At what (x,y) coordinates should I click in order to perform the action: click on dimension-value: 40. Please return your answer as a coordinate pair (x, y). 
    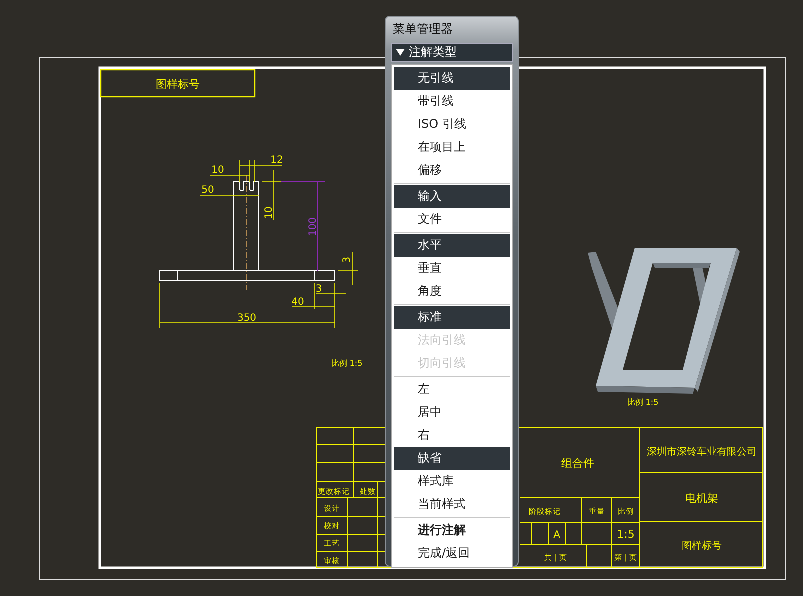
    Looking at the image, I should click on (298, 302).